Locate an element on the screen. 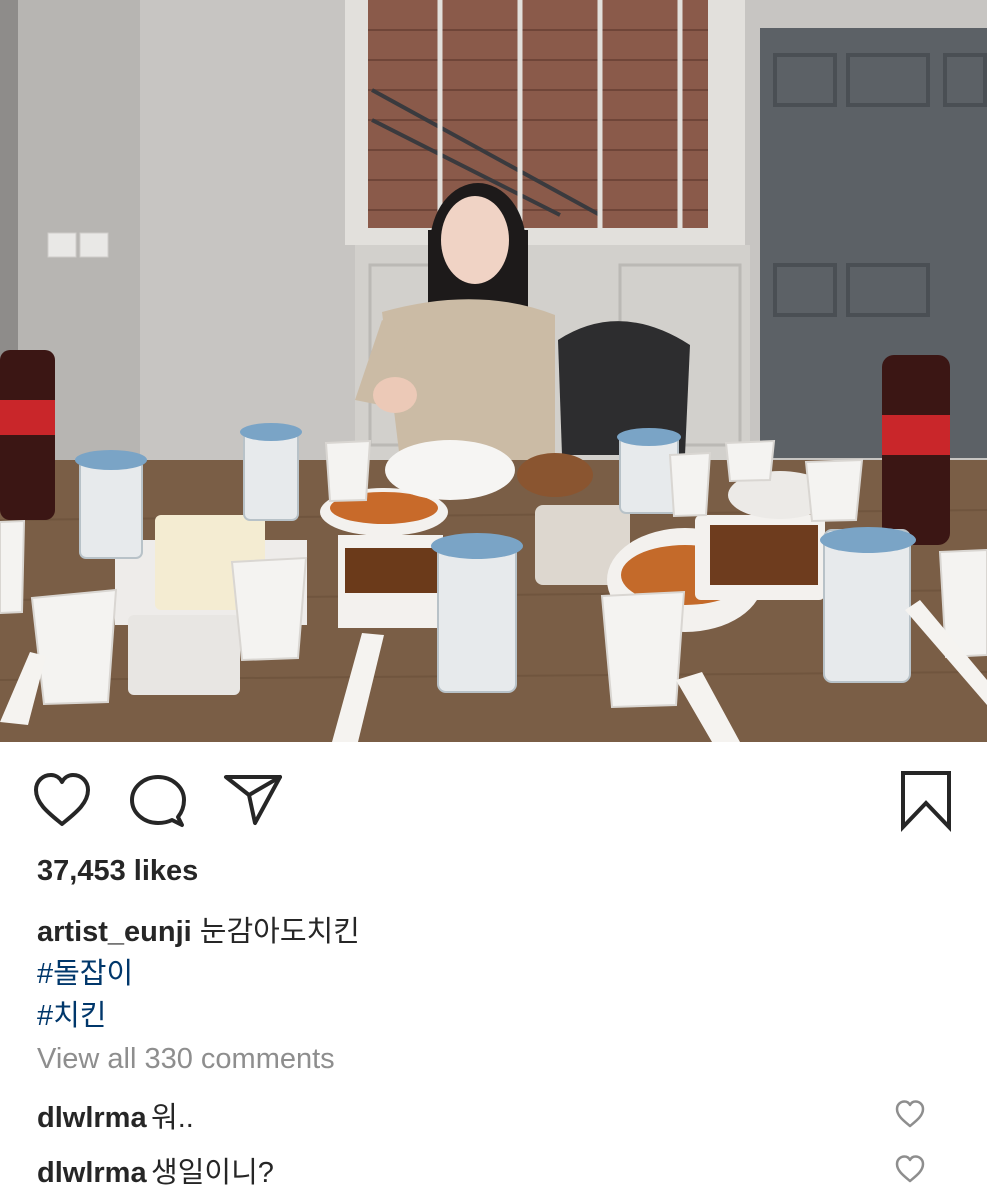  likes-count: 37,453 likes is located at coordinates (497, 871).